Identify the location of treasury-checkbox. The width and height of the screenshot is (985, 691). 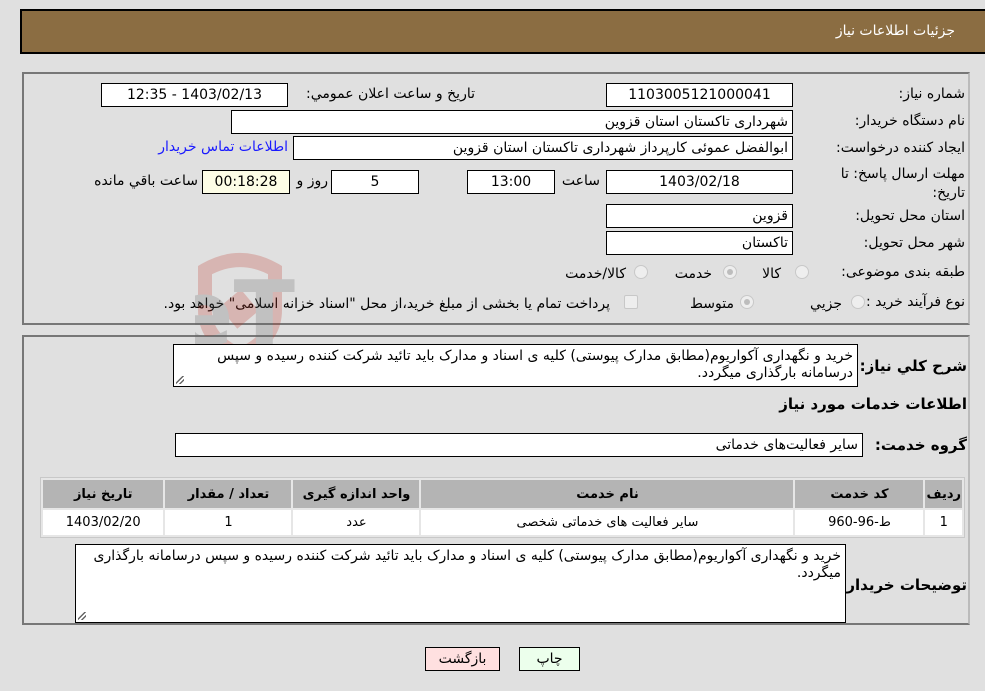
(631, 302).